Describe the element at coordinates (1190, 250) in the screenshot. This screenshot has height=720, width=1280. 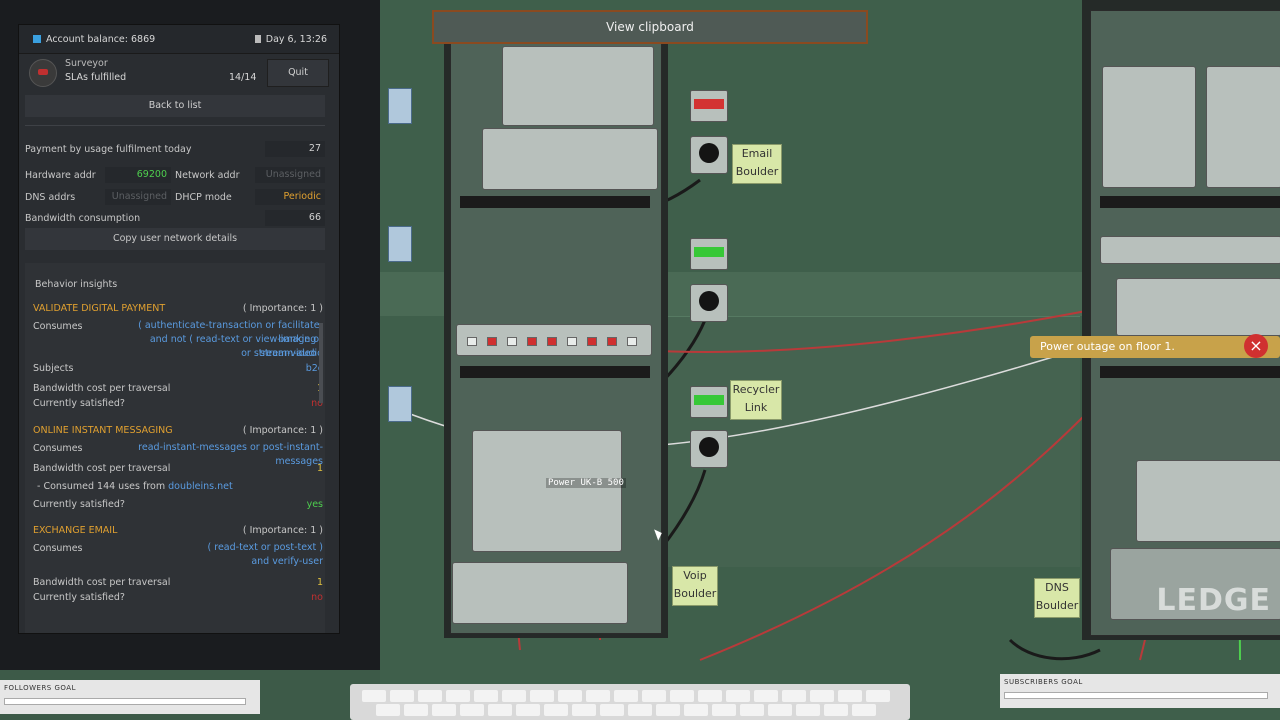
I see `network-switch-right` at that location.